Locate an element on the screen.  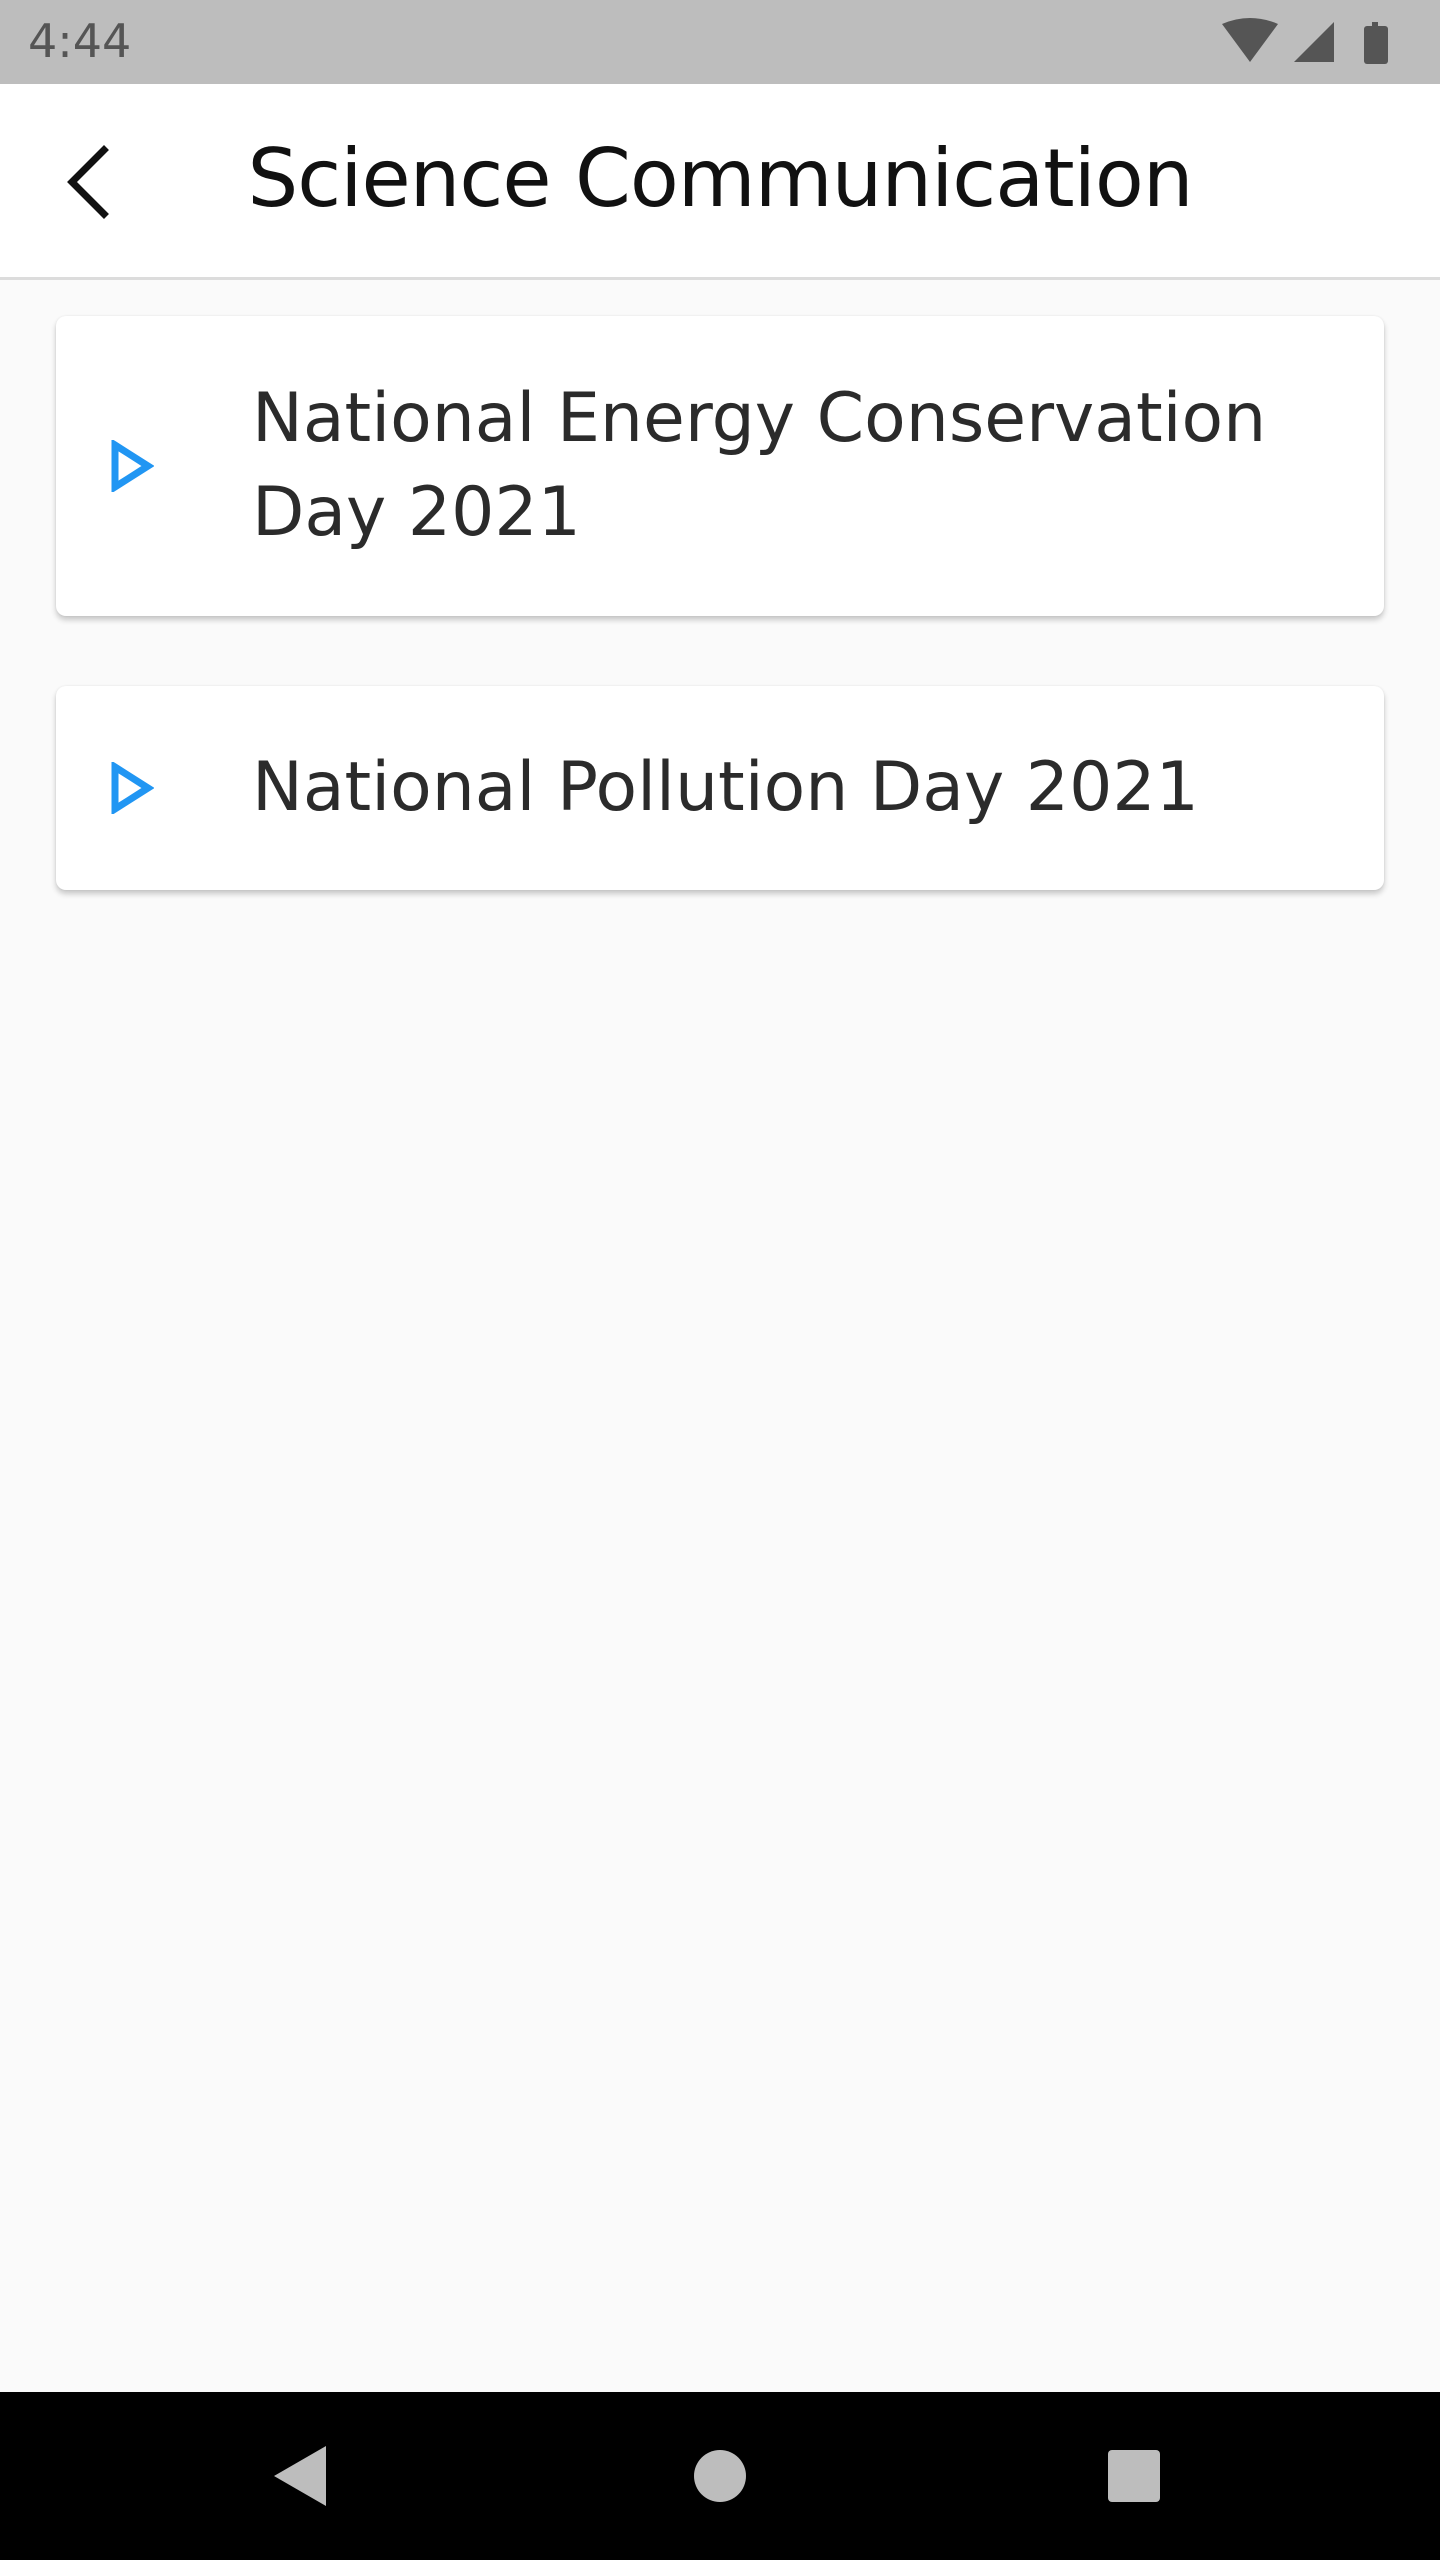
cellular-signal-icon is located at coordinates (1314, 42).